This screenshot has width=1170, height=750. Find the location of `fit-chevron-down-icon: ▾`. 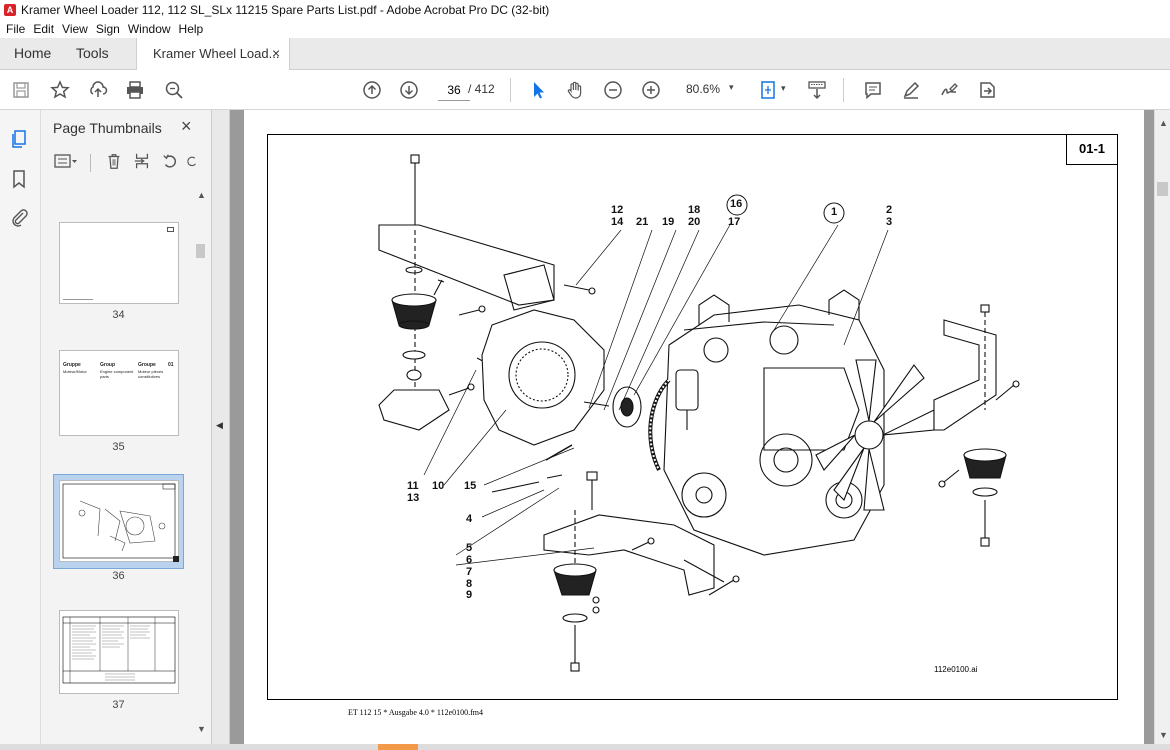

fit-chevron-down-icon: ▾ is located at coordinates (783, 88).